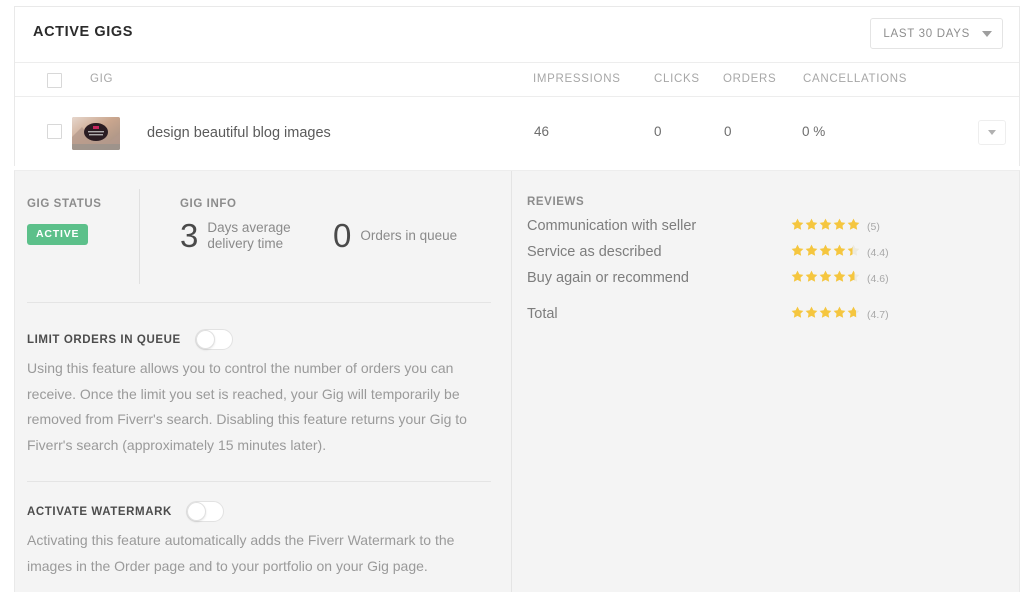  Describe the element at coordinates (926, 33) in the screenshot. I see `date-range-label: LAST 30 DAYS` at that location.